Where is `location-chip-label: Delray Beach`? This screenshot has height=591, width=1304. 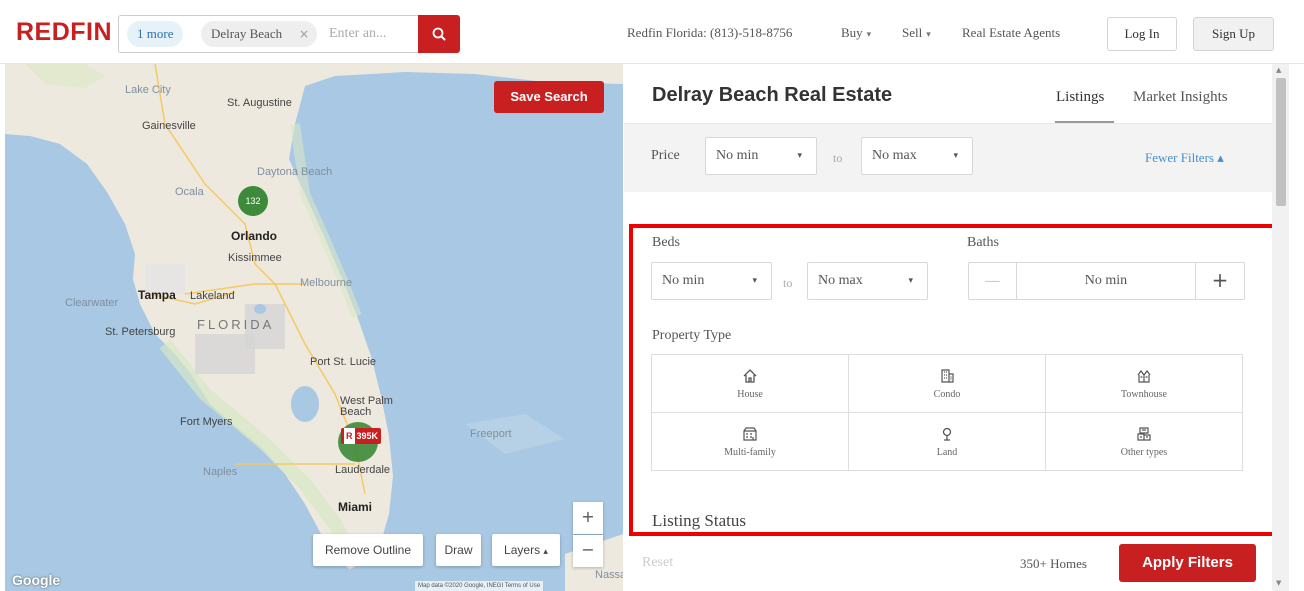 location-chip-label: Delray Beach is located at coordinates (247, 33).